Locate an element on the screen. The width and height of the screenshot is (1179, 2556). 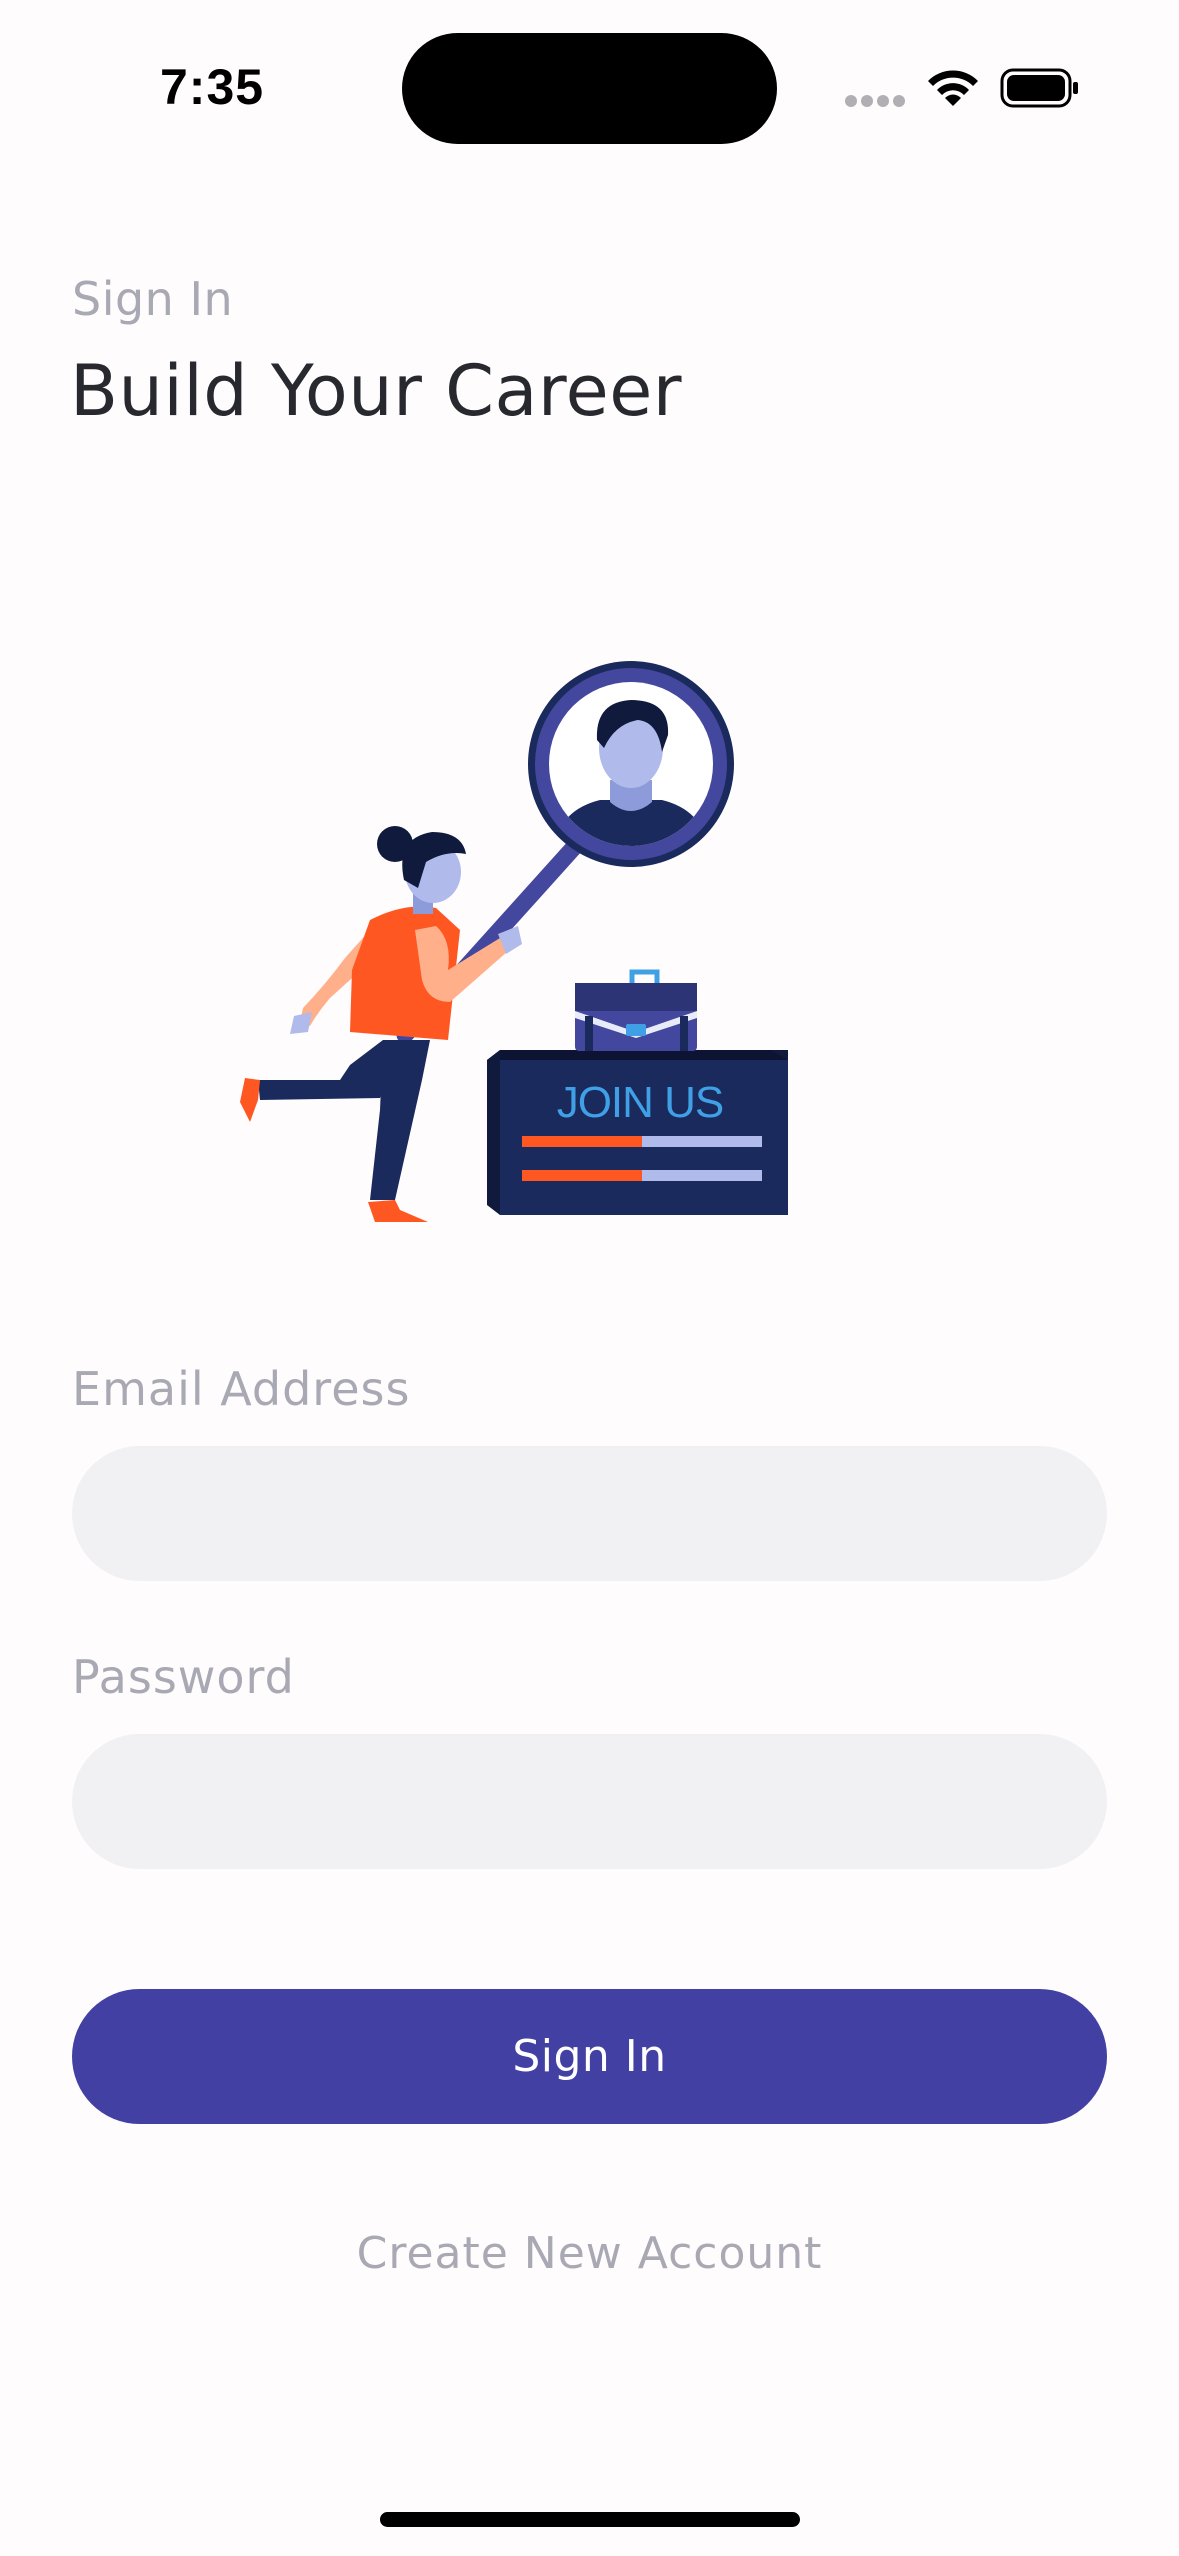
page-title: Build Your Career is located at coordinates (376, 391).